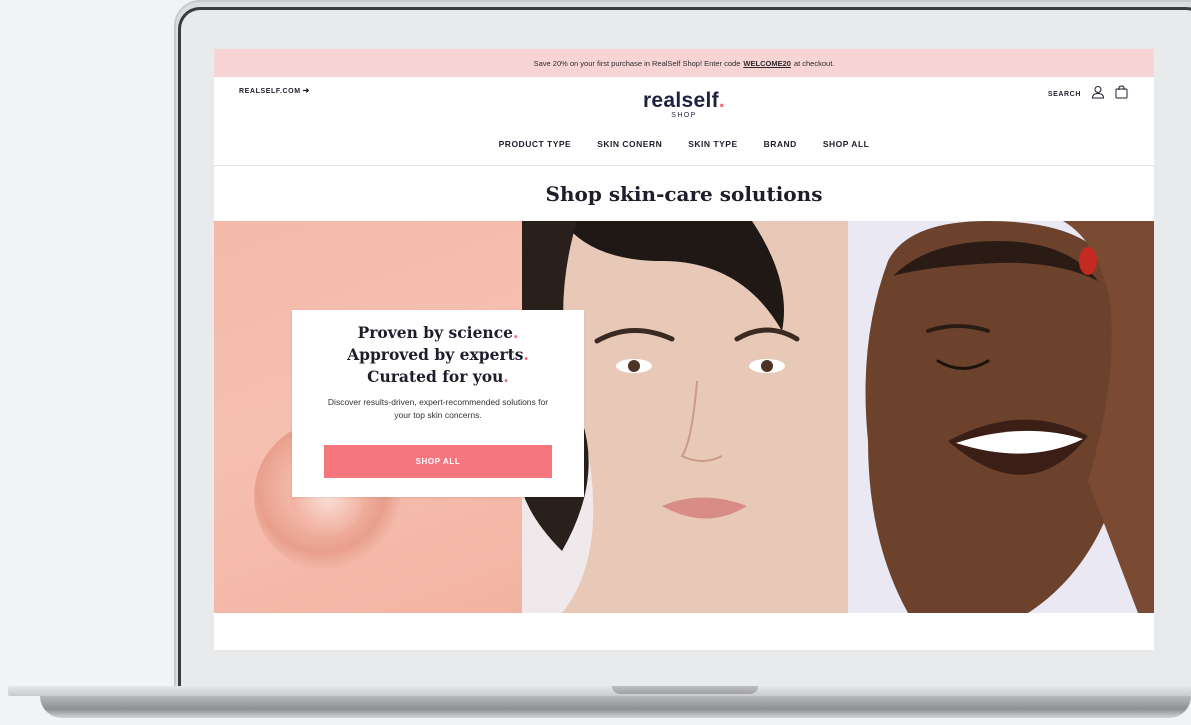  I want to click on laptop-base, so click(595, 705).